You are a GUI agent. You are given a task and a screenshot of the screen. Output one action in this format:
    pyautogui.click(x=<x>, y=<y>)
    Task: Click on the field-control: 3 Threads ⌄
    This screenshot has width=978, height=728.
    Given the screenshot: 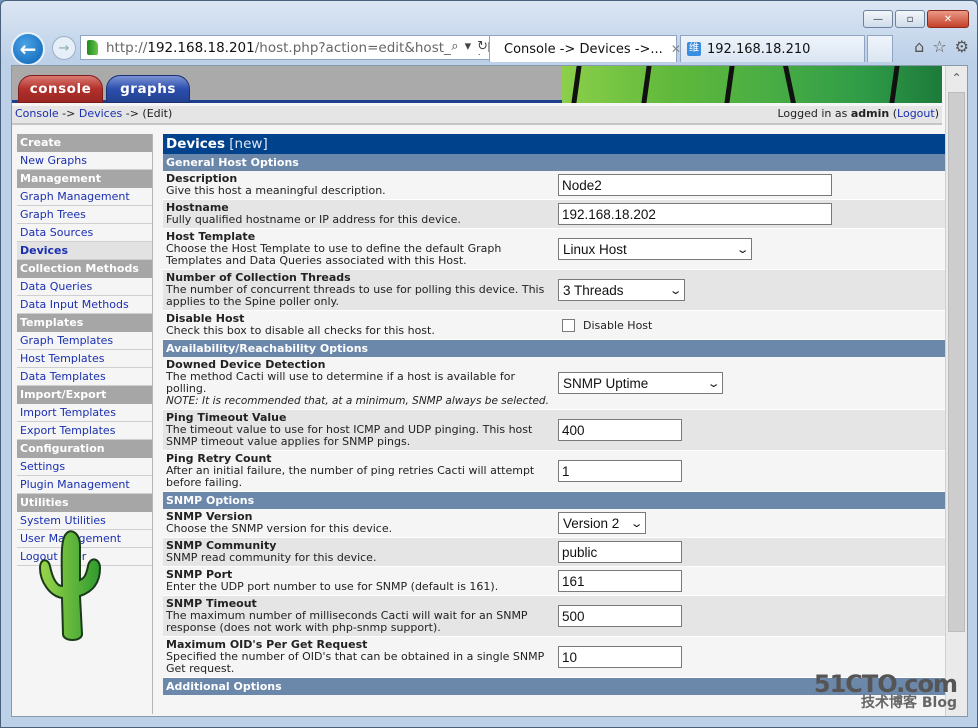 What is the action you would take?
    pyautogui.click(x=751, y=290)
    